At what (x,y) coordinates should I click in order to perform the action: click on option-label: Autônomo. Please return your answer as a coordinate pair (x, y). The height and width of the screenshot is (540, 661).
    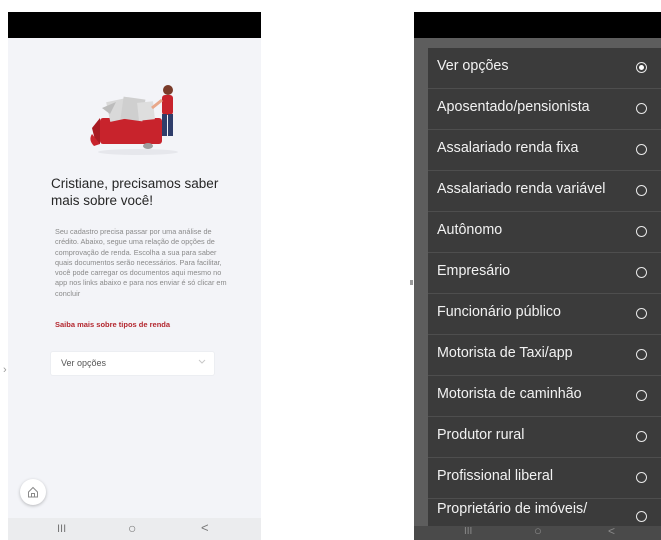
    Looking at the image, I should click on (470, 230).